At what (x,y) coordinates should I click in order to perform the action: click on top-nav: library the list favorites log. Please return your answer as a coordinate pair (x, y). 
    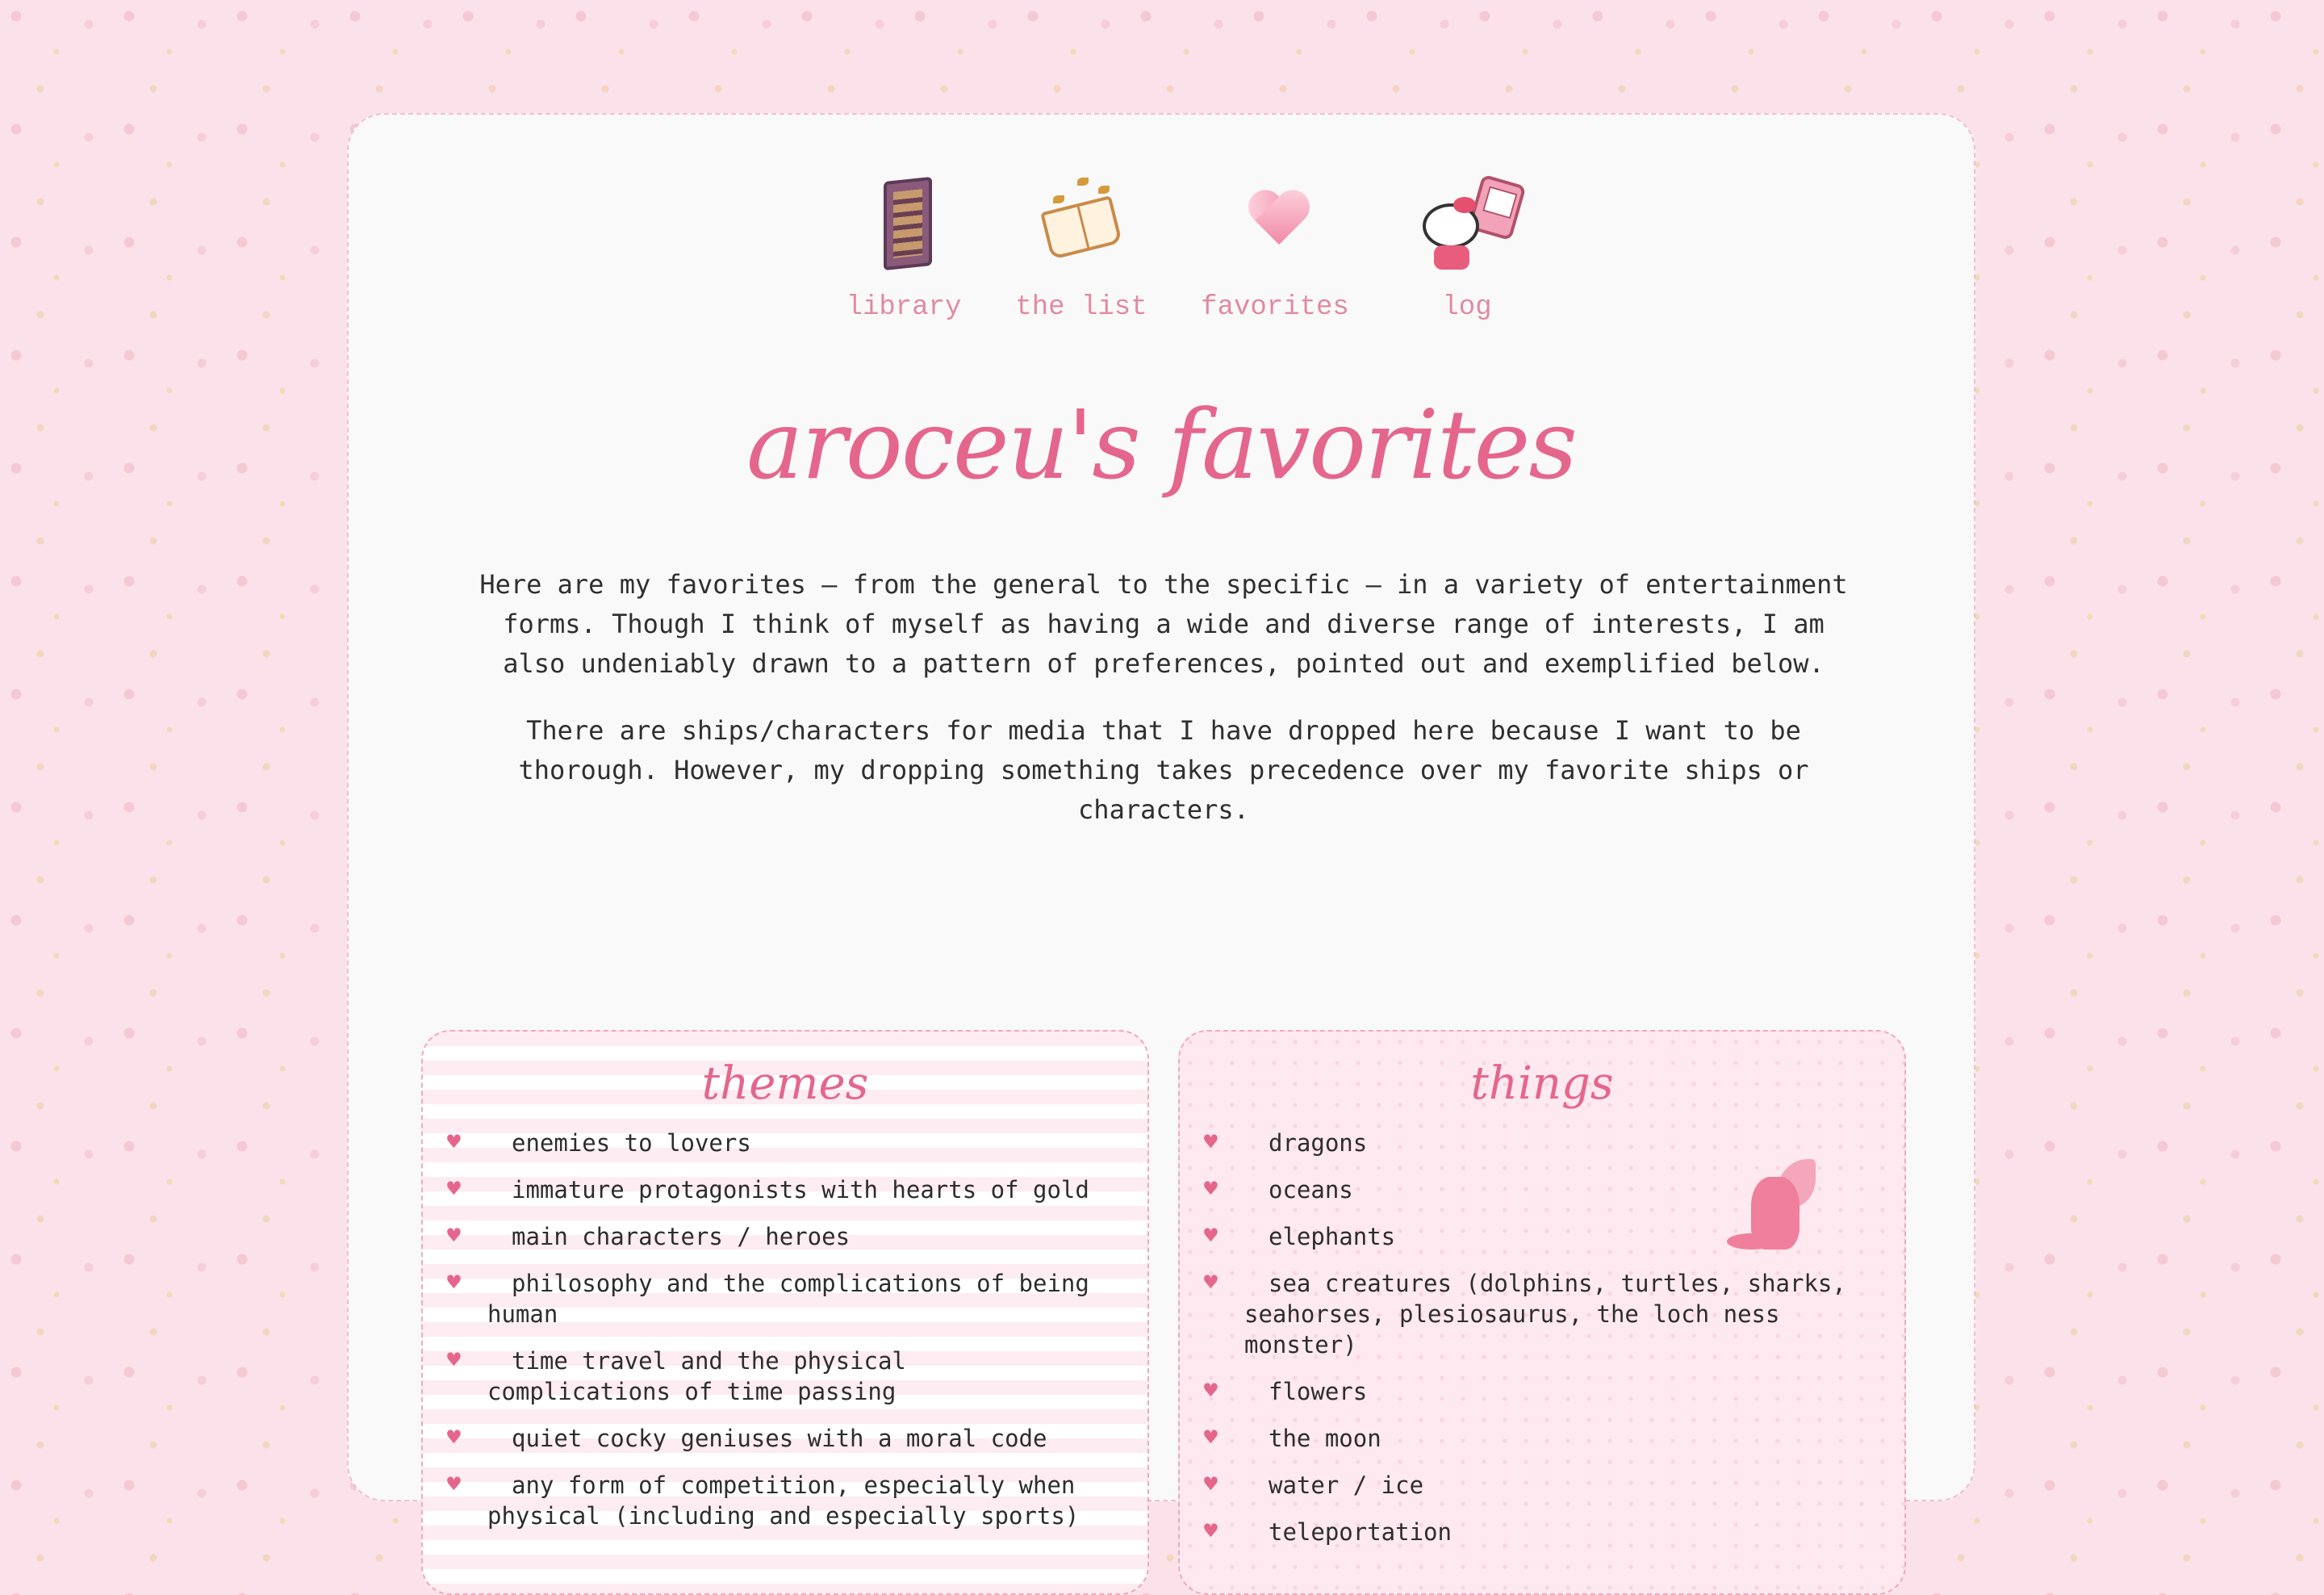
    Looking at the image, I should click on (1162, 252).